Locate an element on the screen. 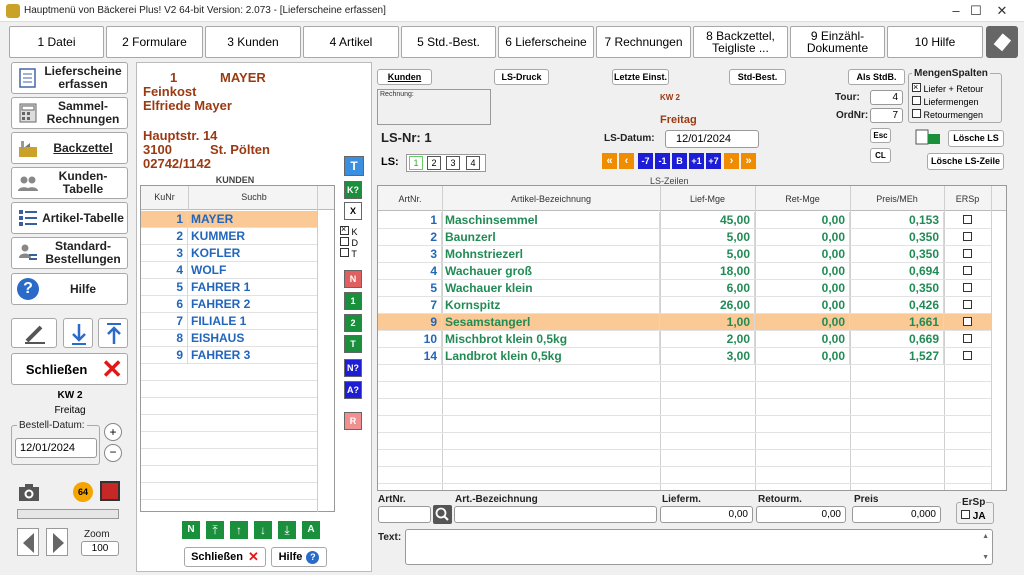 The image size is (1024, 575). date-minus-button: − is located at coordinates (113, 453).